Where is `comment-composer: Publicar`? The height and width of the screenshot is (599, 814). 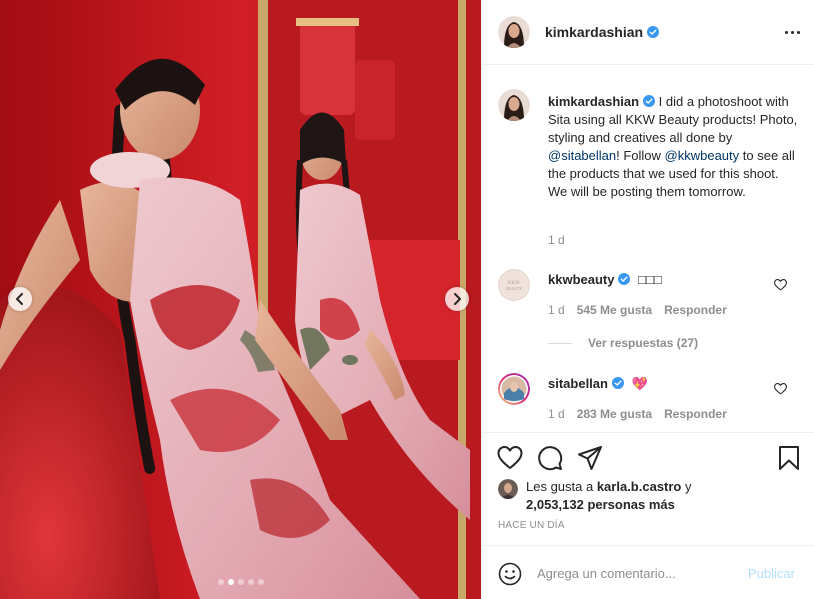 comment-composer: Publicar is located at coordinates (648, 572).